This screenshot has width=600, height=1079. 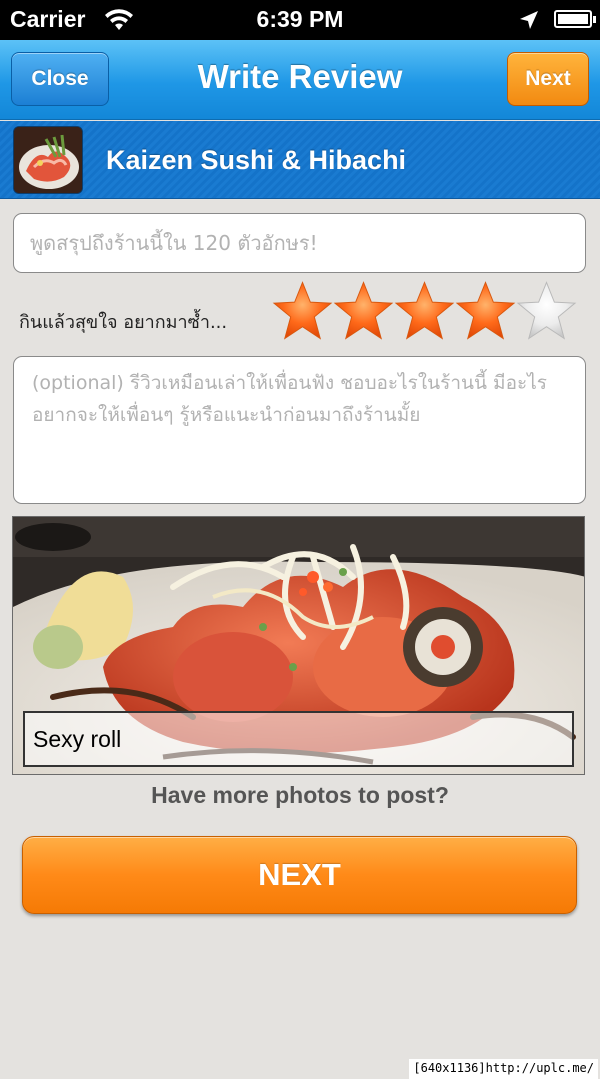 I want to click on star-1-icon, so click(x=302, y=311).